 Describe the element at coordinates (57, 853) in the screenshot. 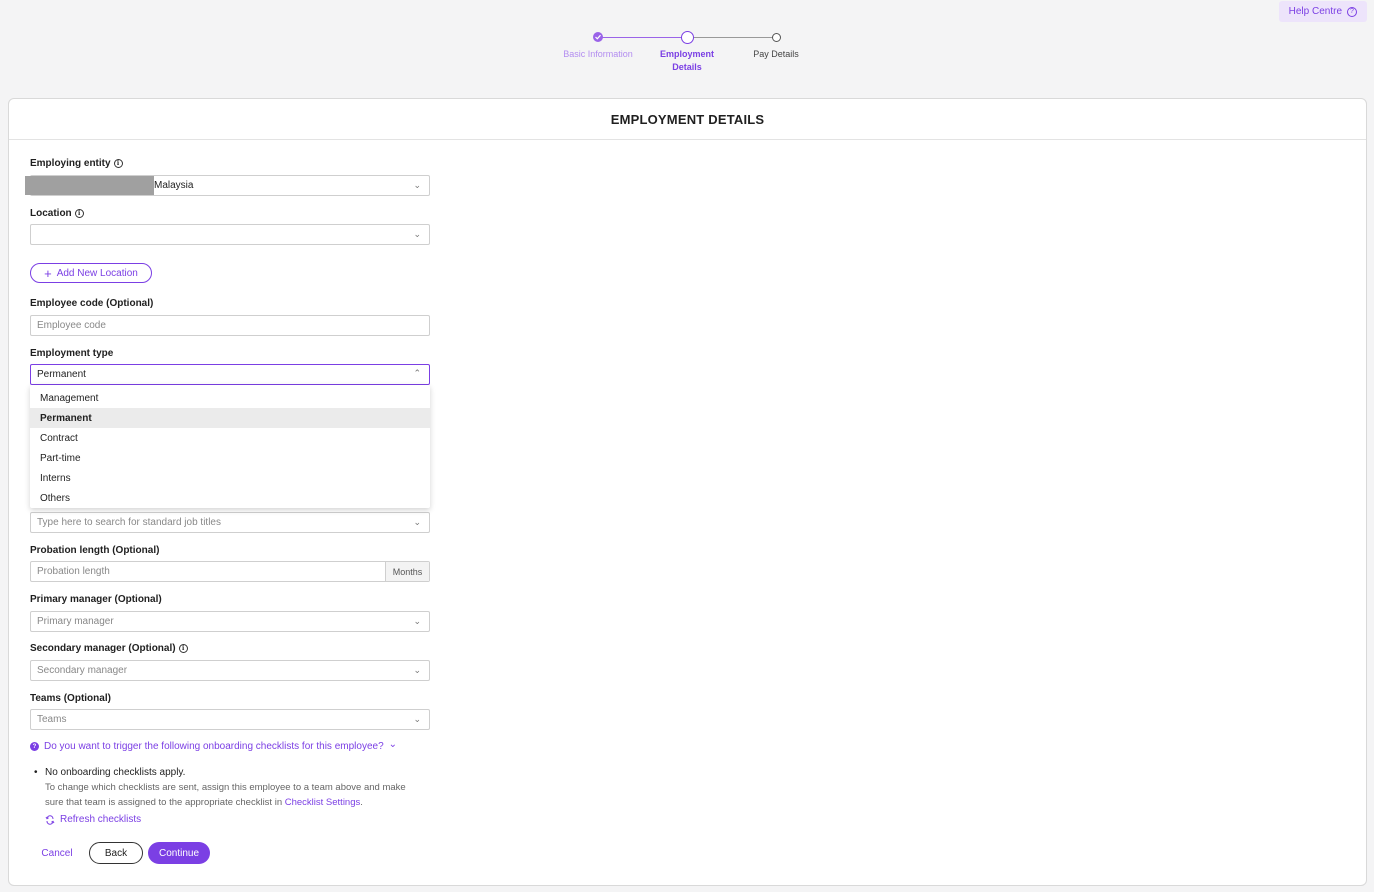

I see `cancel-button: Cancel` at that location.